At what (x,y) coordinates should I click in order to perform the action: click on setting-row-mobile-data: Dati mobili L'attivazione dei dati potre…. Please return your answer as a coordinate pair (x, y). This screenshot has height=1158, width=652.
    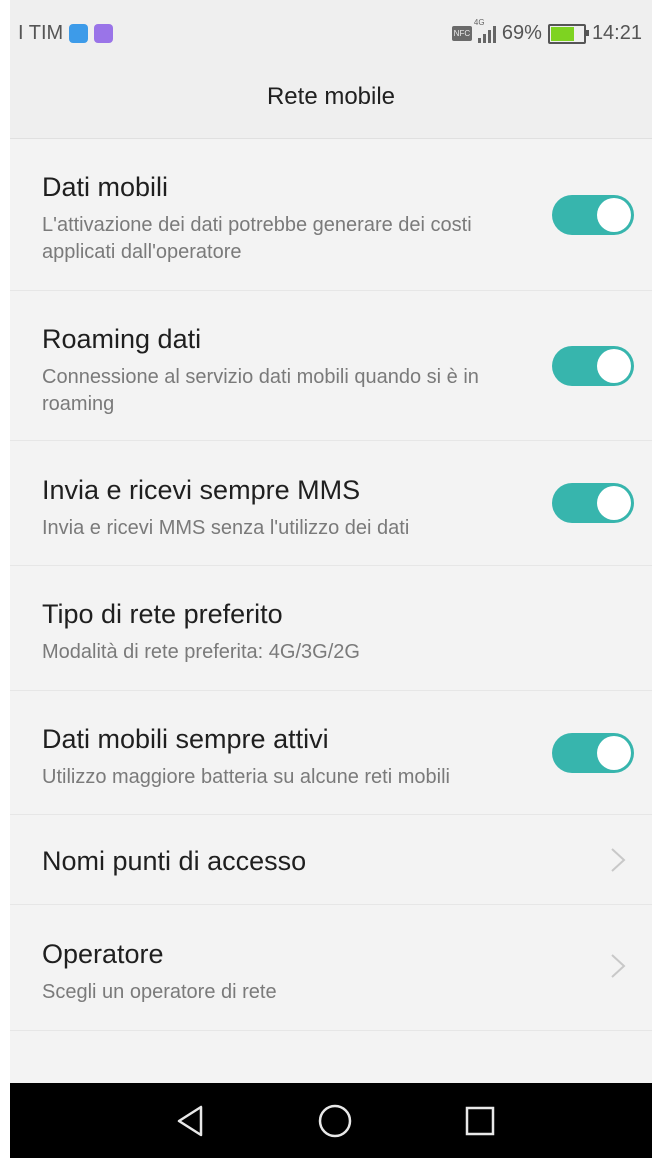
    Looking at the image, I should click on (331, 215).